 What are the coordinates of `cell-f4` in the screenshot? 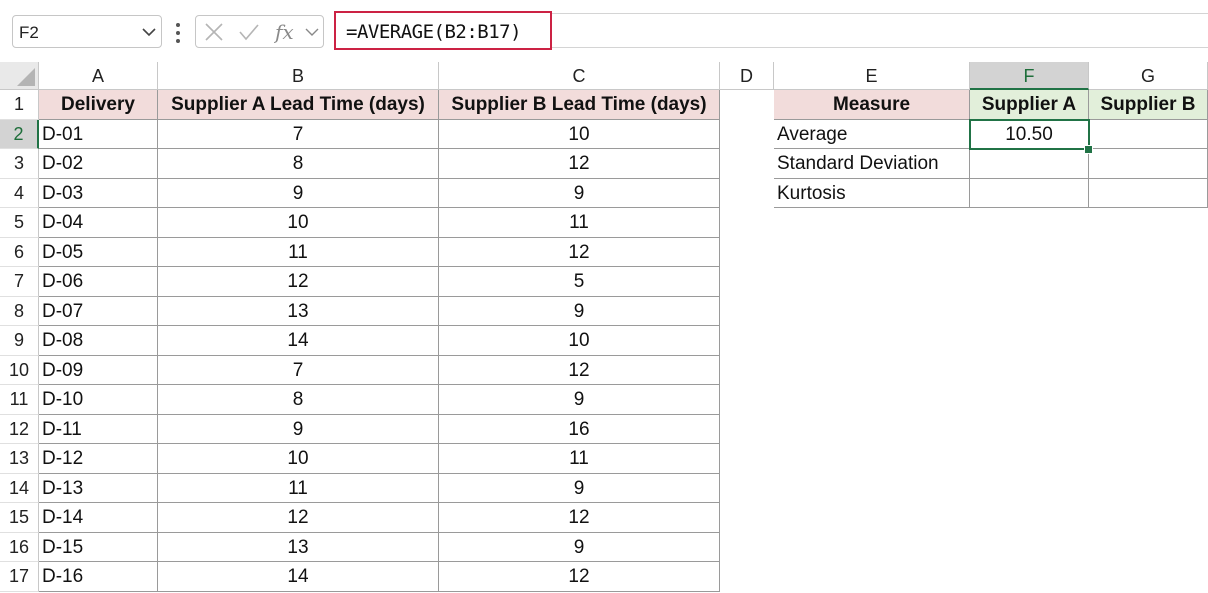 It's located at (1029, 193).